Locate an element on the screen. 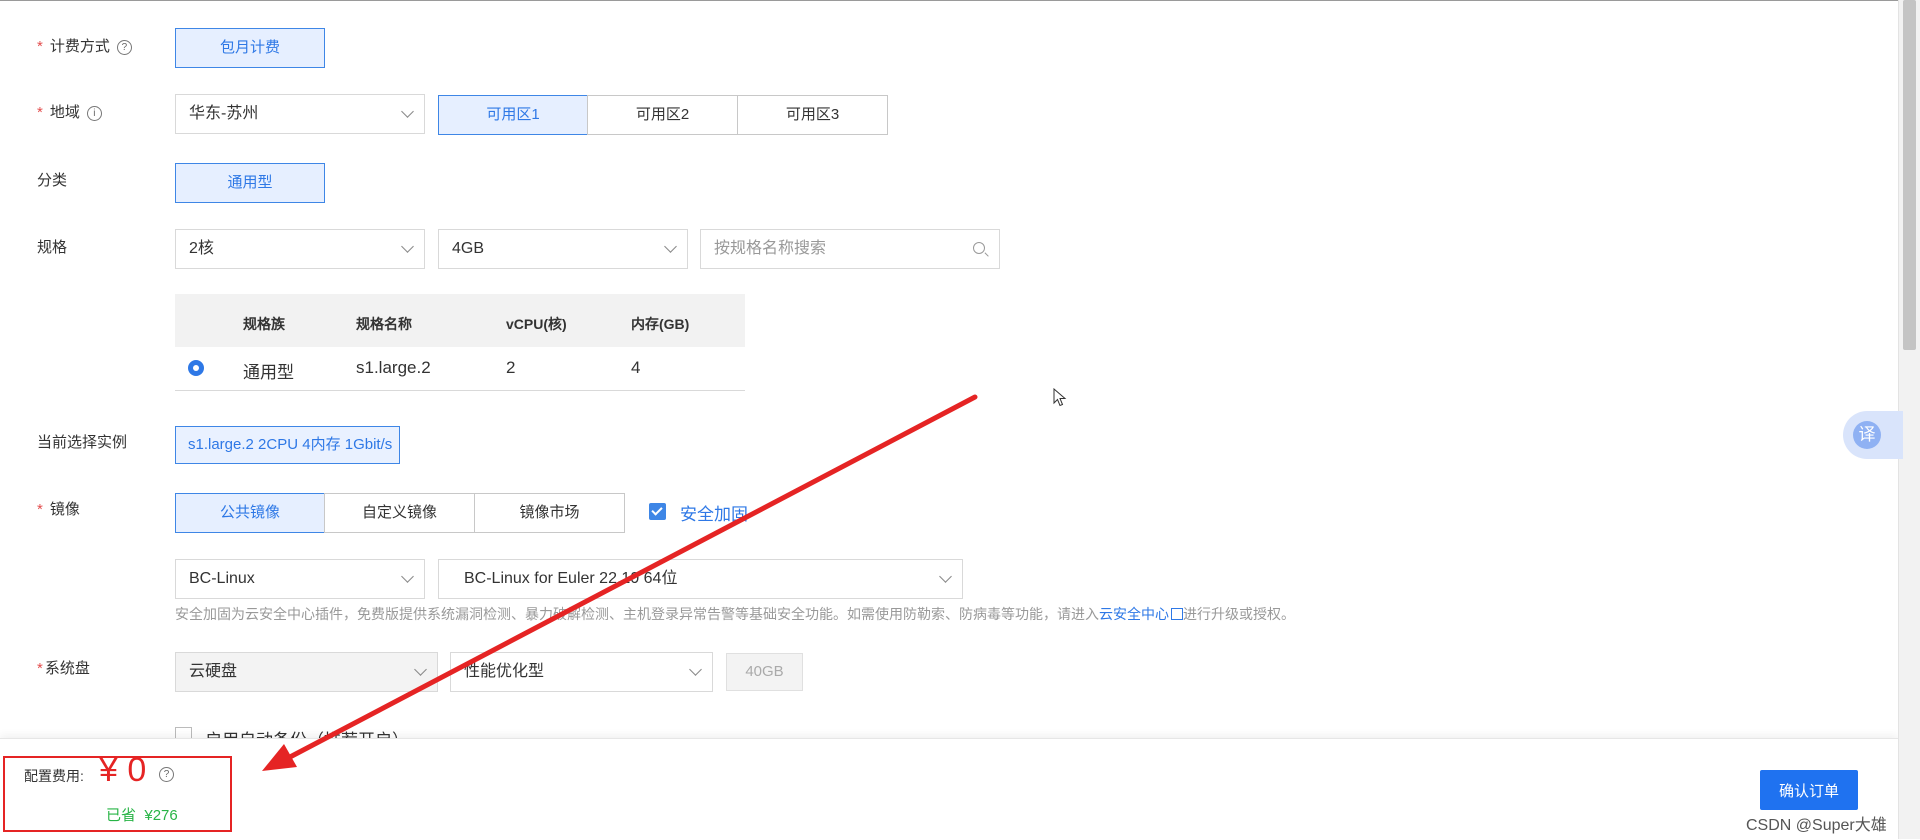  watermark: CSDN @Super大雄 is located at coordinates (1816, 825).